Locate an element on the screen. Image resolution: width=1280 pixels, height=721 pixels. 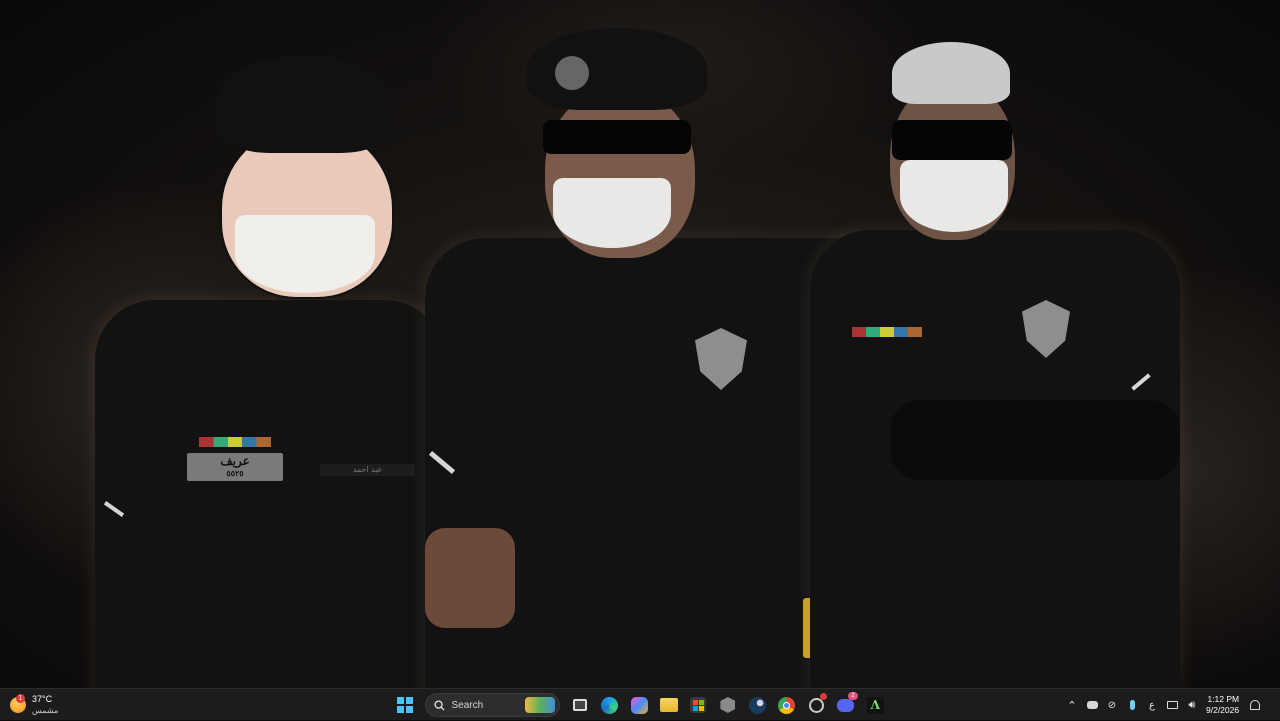
search-box: Search is located at coordinates (492, 705).